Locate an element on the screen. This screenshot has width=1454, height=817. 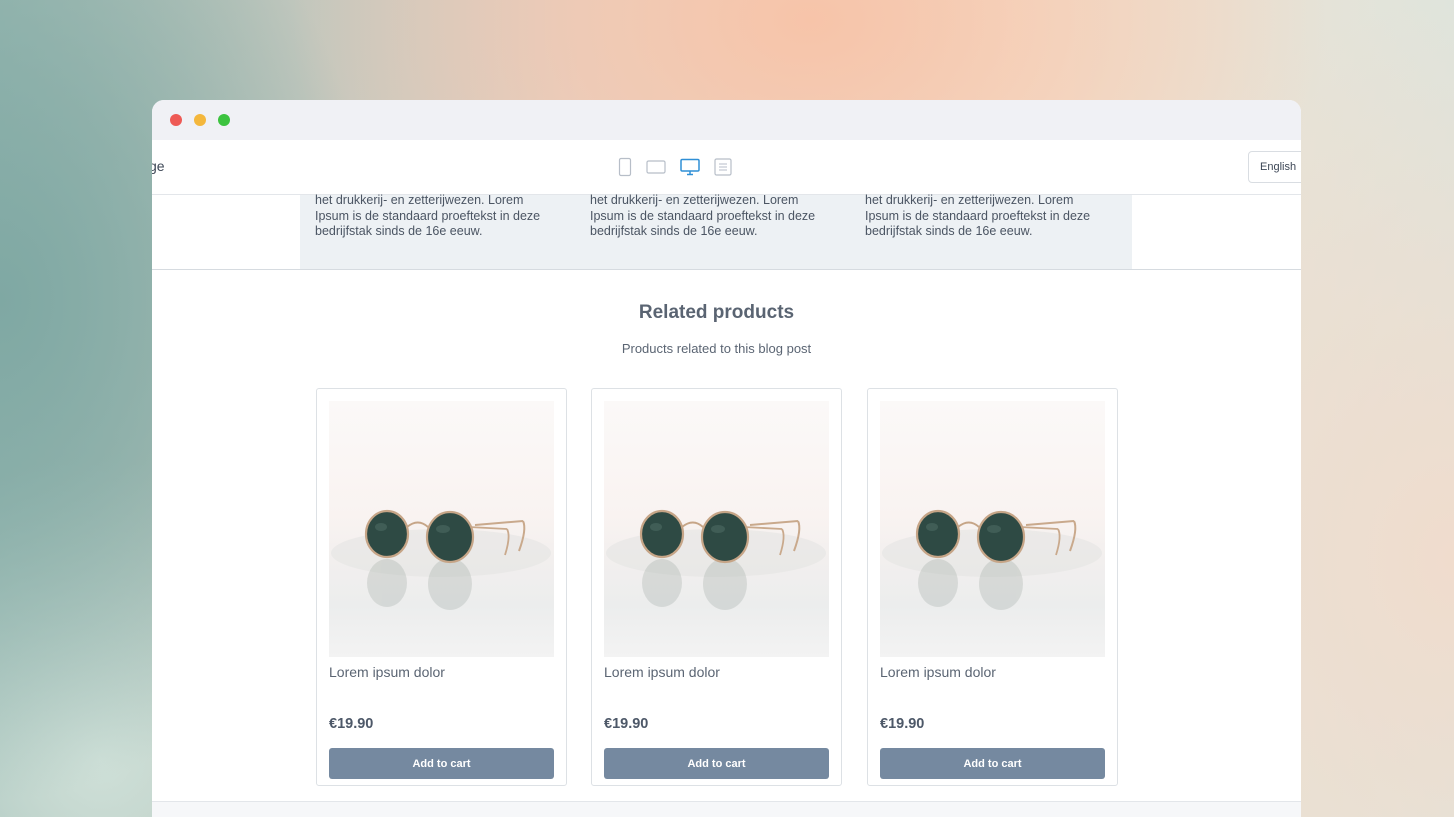
related-products-title: Related products is located at coordinates (716, 312).